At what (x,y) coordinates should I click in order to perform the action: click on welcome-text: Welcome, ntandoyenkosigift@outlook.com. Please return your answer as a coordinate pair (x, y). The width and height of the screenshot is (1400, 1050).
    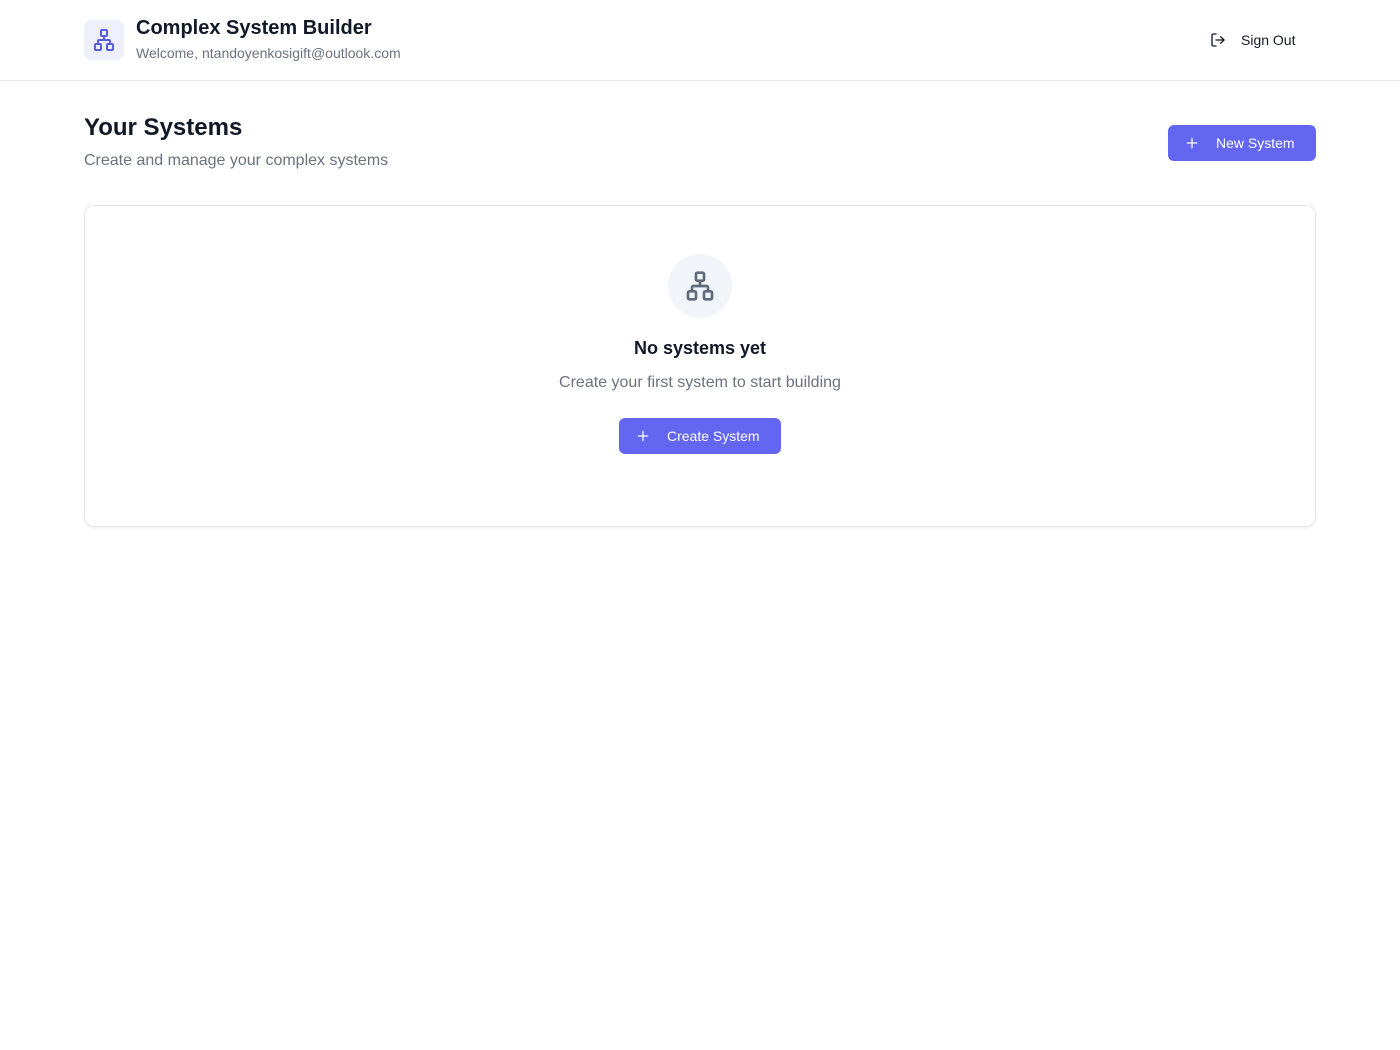
    Looking at the image, I should click on (268, 53).